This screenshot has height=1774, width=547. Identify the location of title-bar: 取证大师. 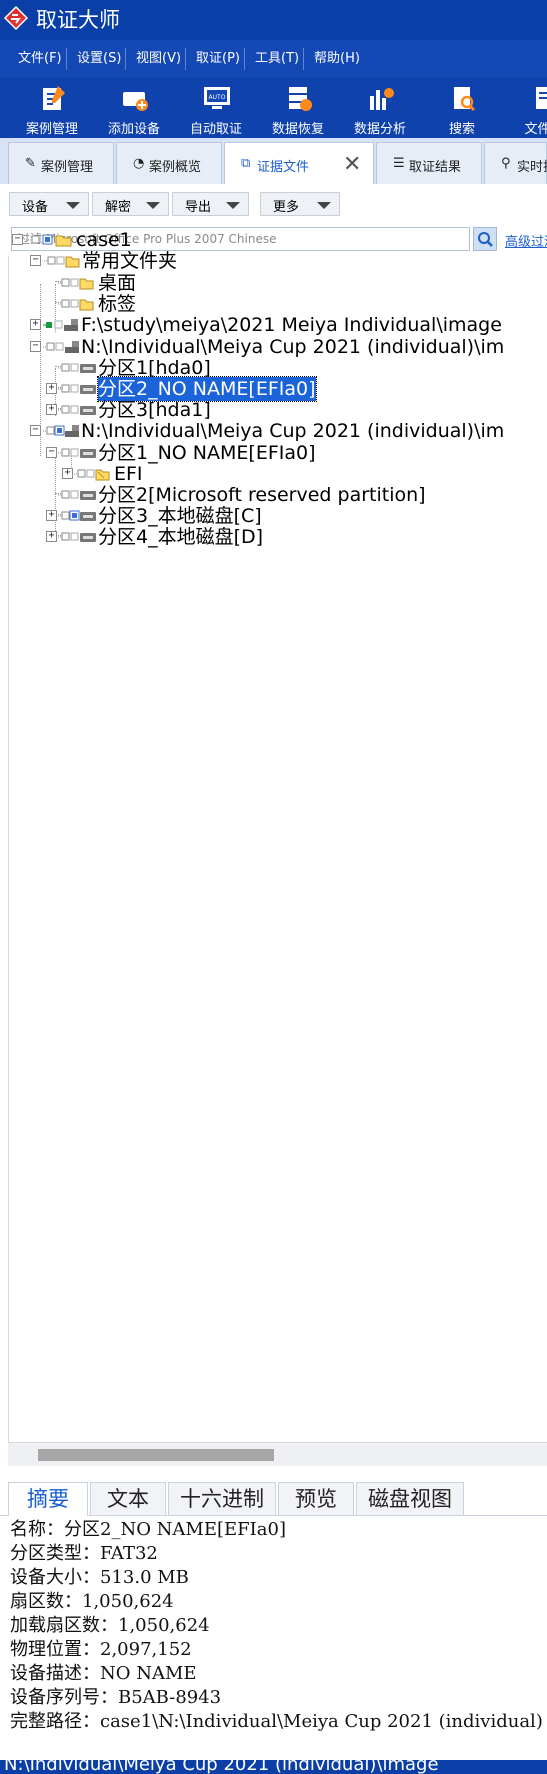
(273, 20).